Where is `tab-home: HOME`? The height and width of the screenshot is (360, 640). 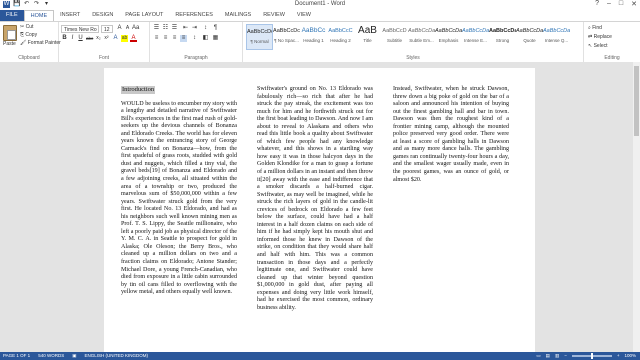
tab-home: HOME is located at coordinates (39, 15).